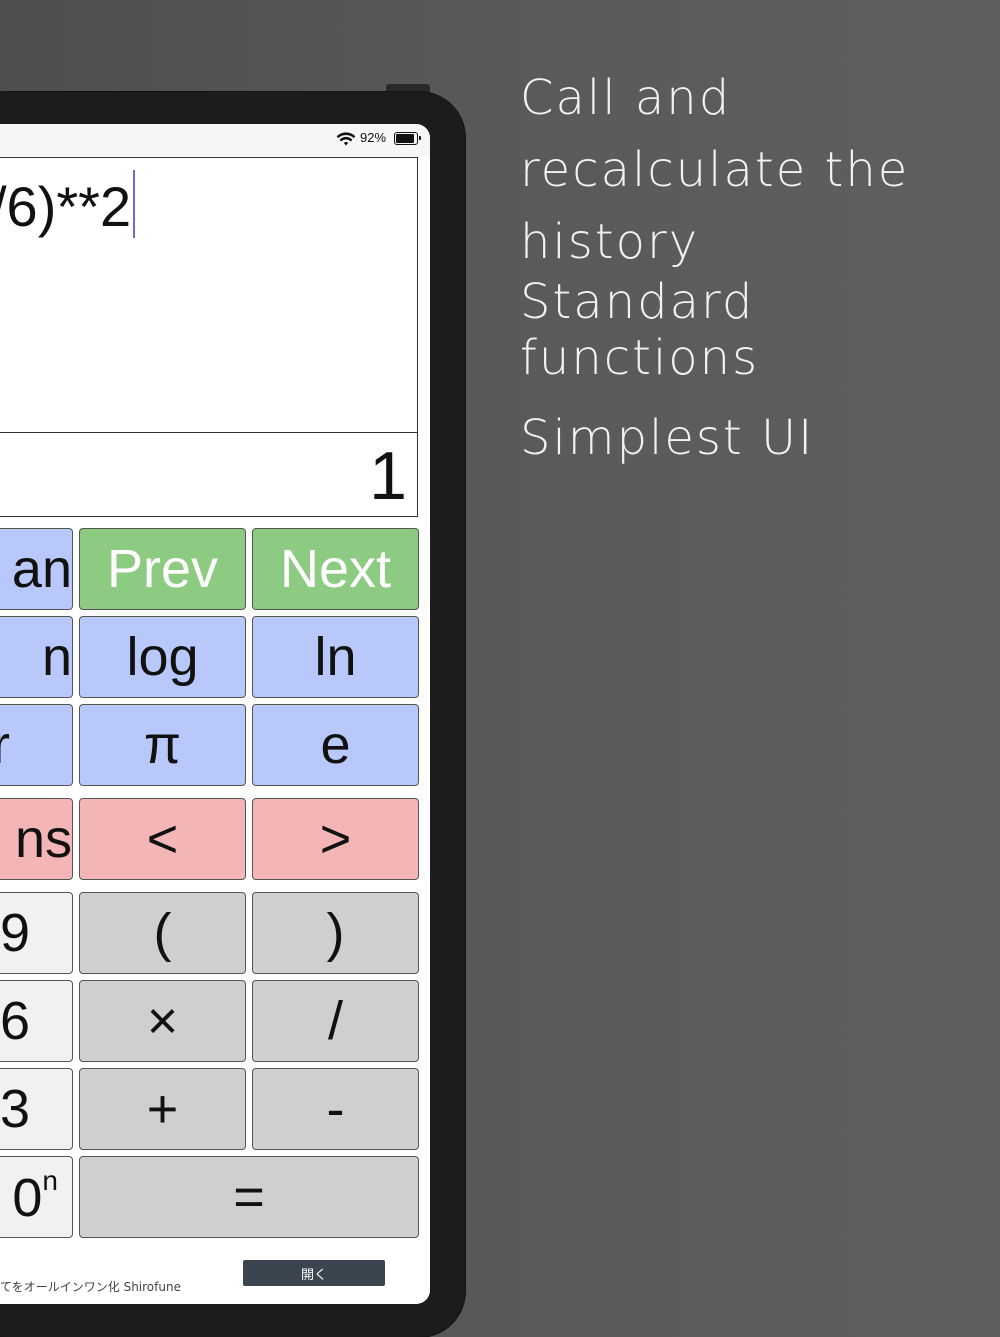 The height and width of the screenshot is (1337, 1000). I want to click on cursor-right-key-label: >, so click(335, 839).